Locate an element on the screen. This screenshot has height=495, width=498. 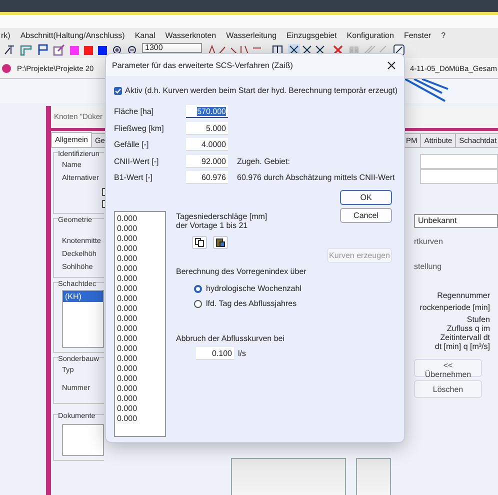
input-field: 92.000 is located at coordinates (207, 161).